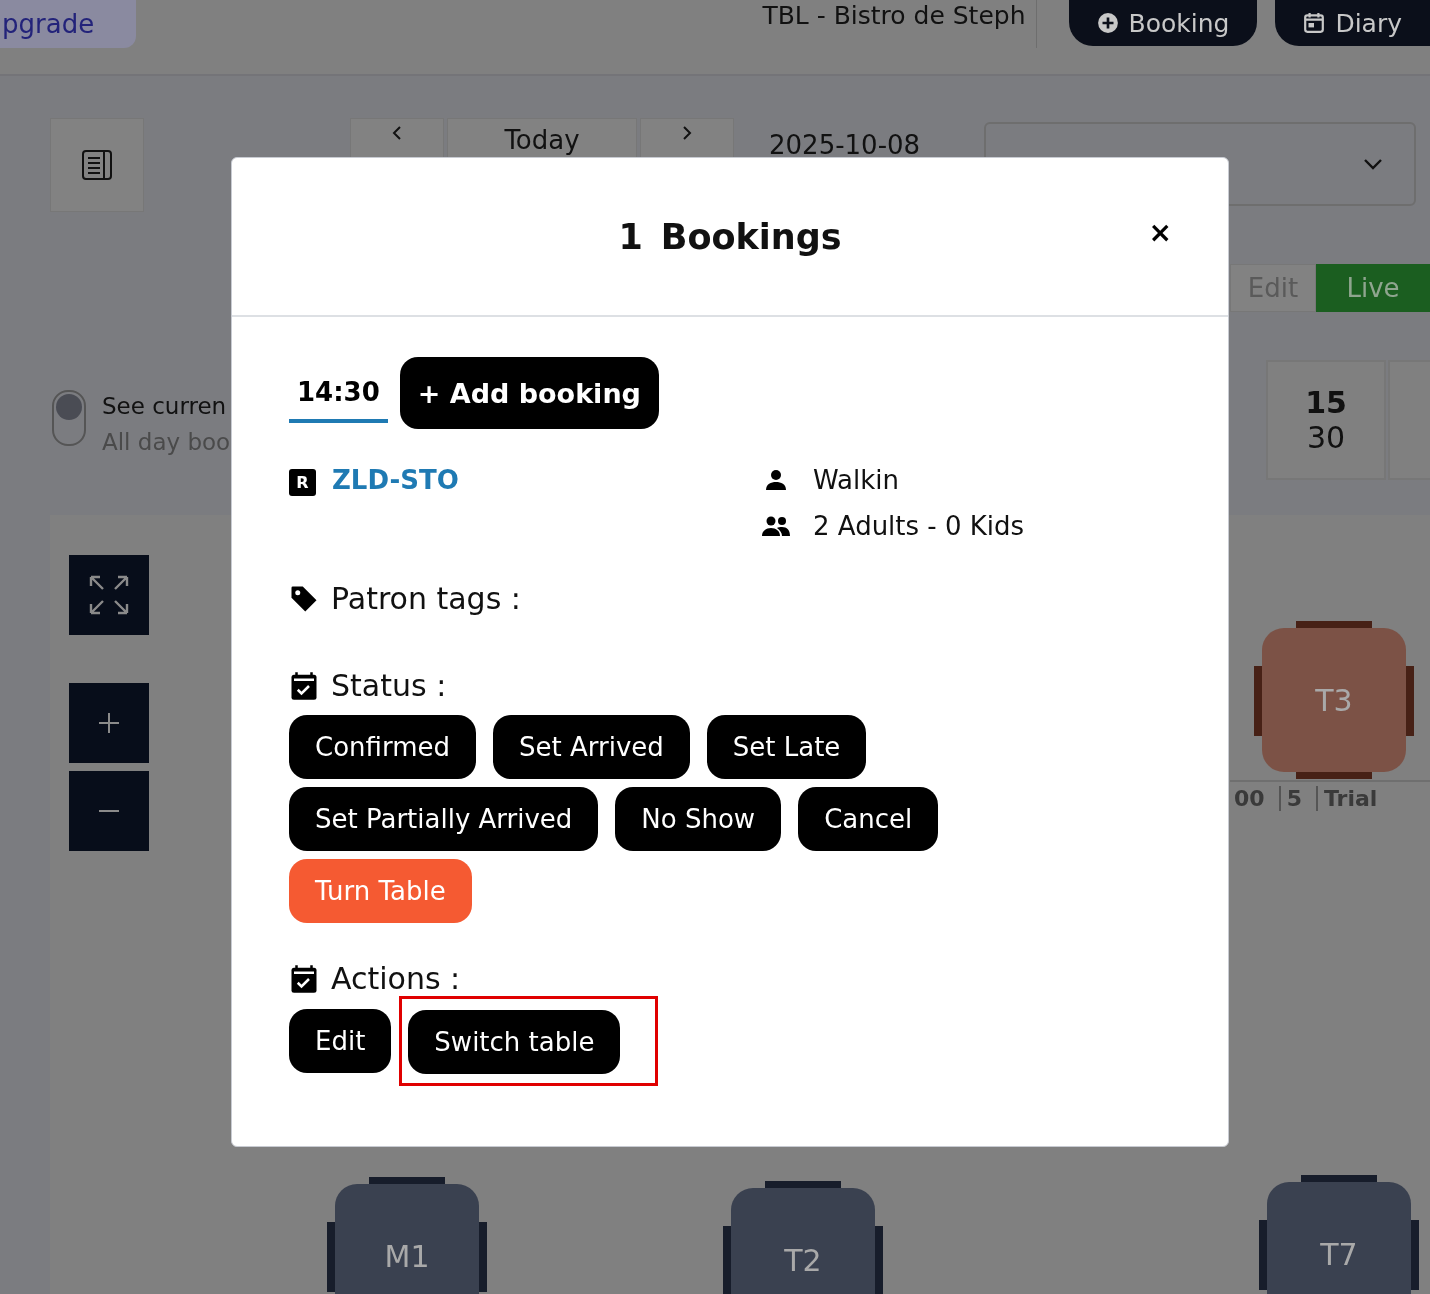 This screenshot has height=1294, width=1430. What do you see at coordinates (591, 747) in the screenshot?
I see `status-button: Set Arrived` at bounding box center [591, 747].